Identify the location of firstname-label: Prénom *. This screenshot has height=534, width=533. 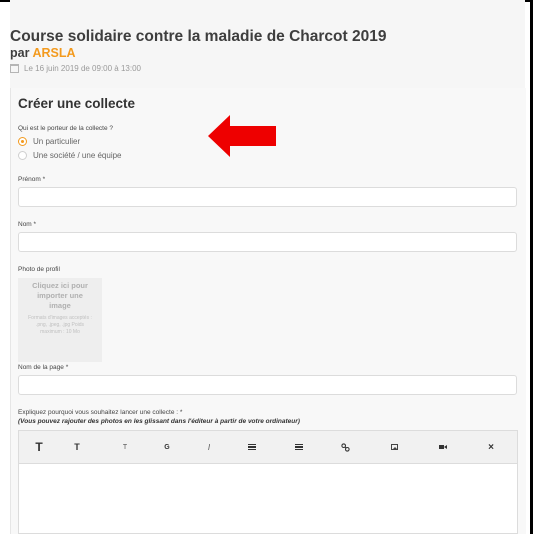
(32, 179).